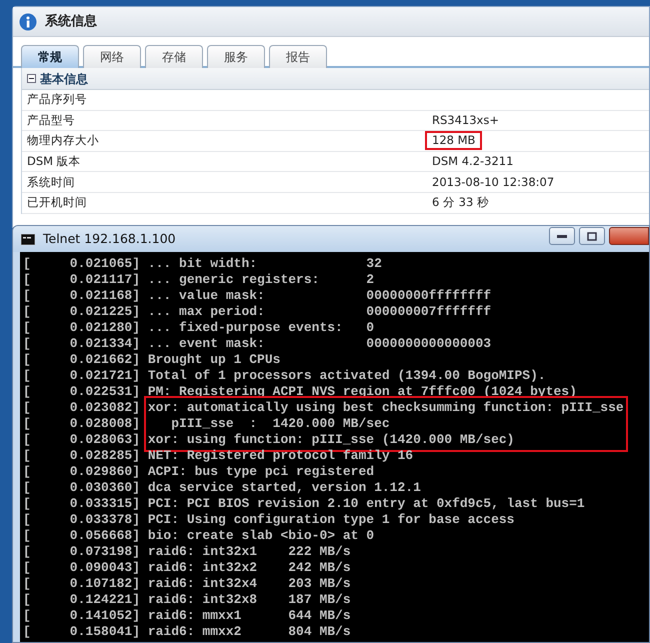 This screenshot has height=643, width=650. Describe the element at coordinates (262, 536) in the screenshot. I see `log-message: bio: create slab <bio-0> at 0` at that location.